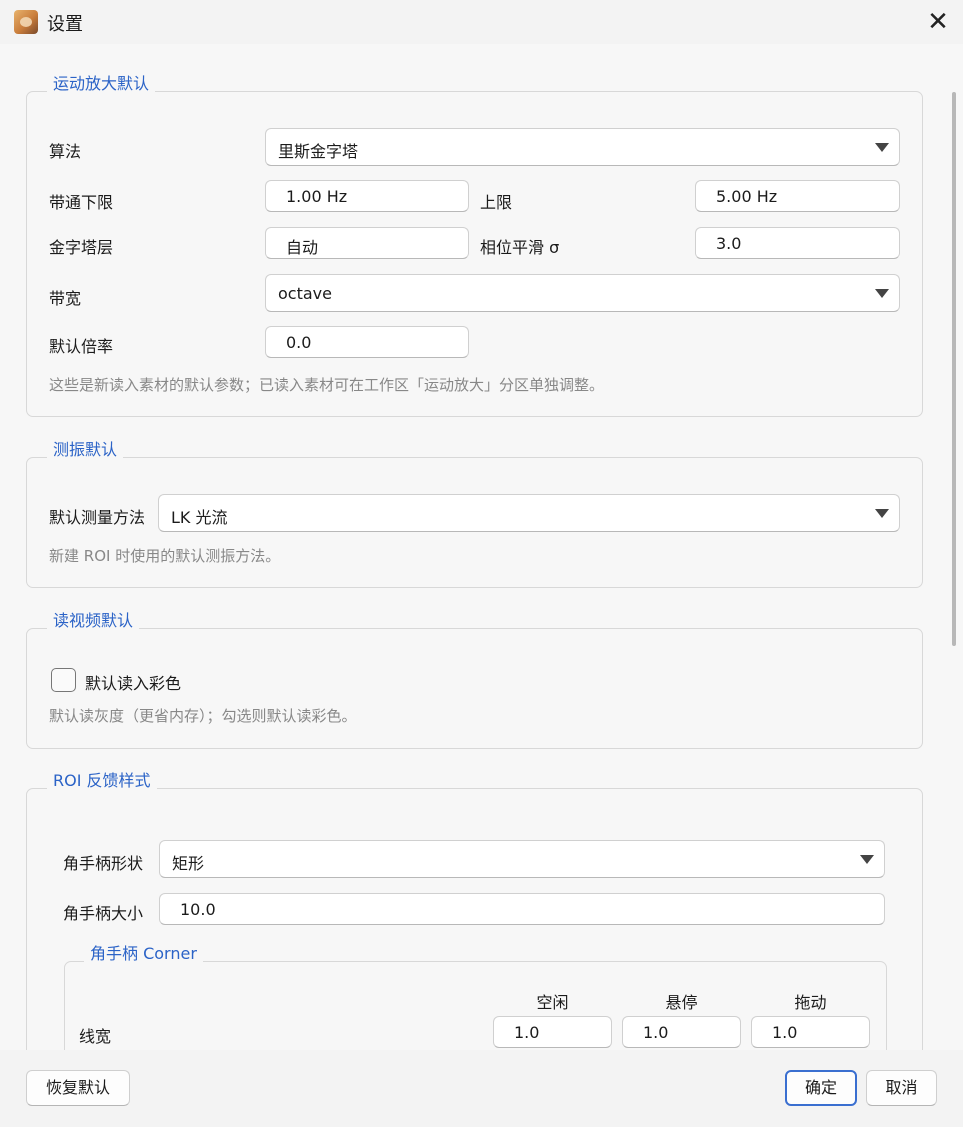 The height and width of the screenshot is (1127, 963). What do you see at coordinates (93, 619) in the screenshot?
I see `video-reading-title: 读视频默认` at bounding box center [93, 619].